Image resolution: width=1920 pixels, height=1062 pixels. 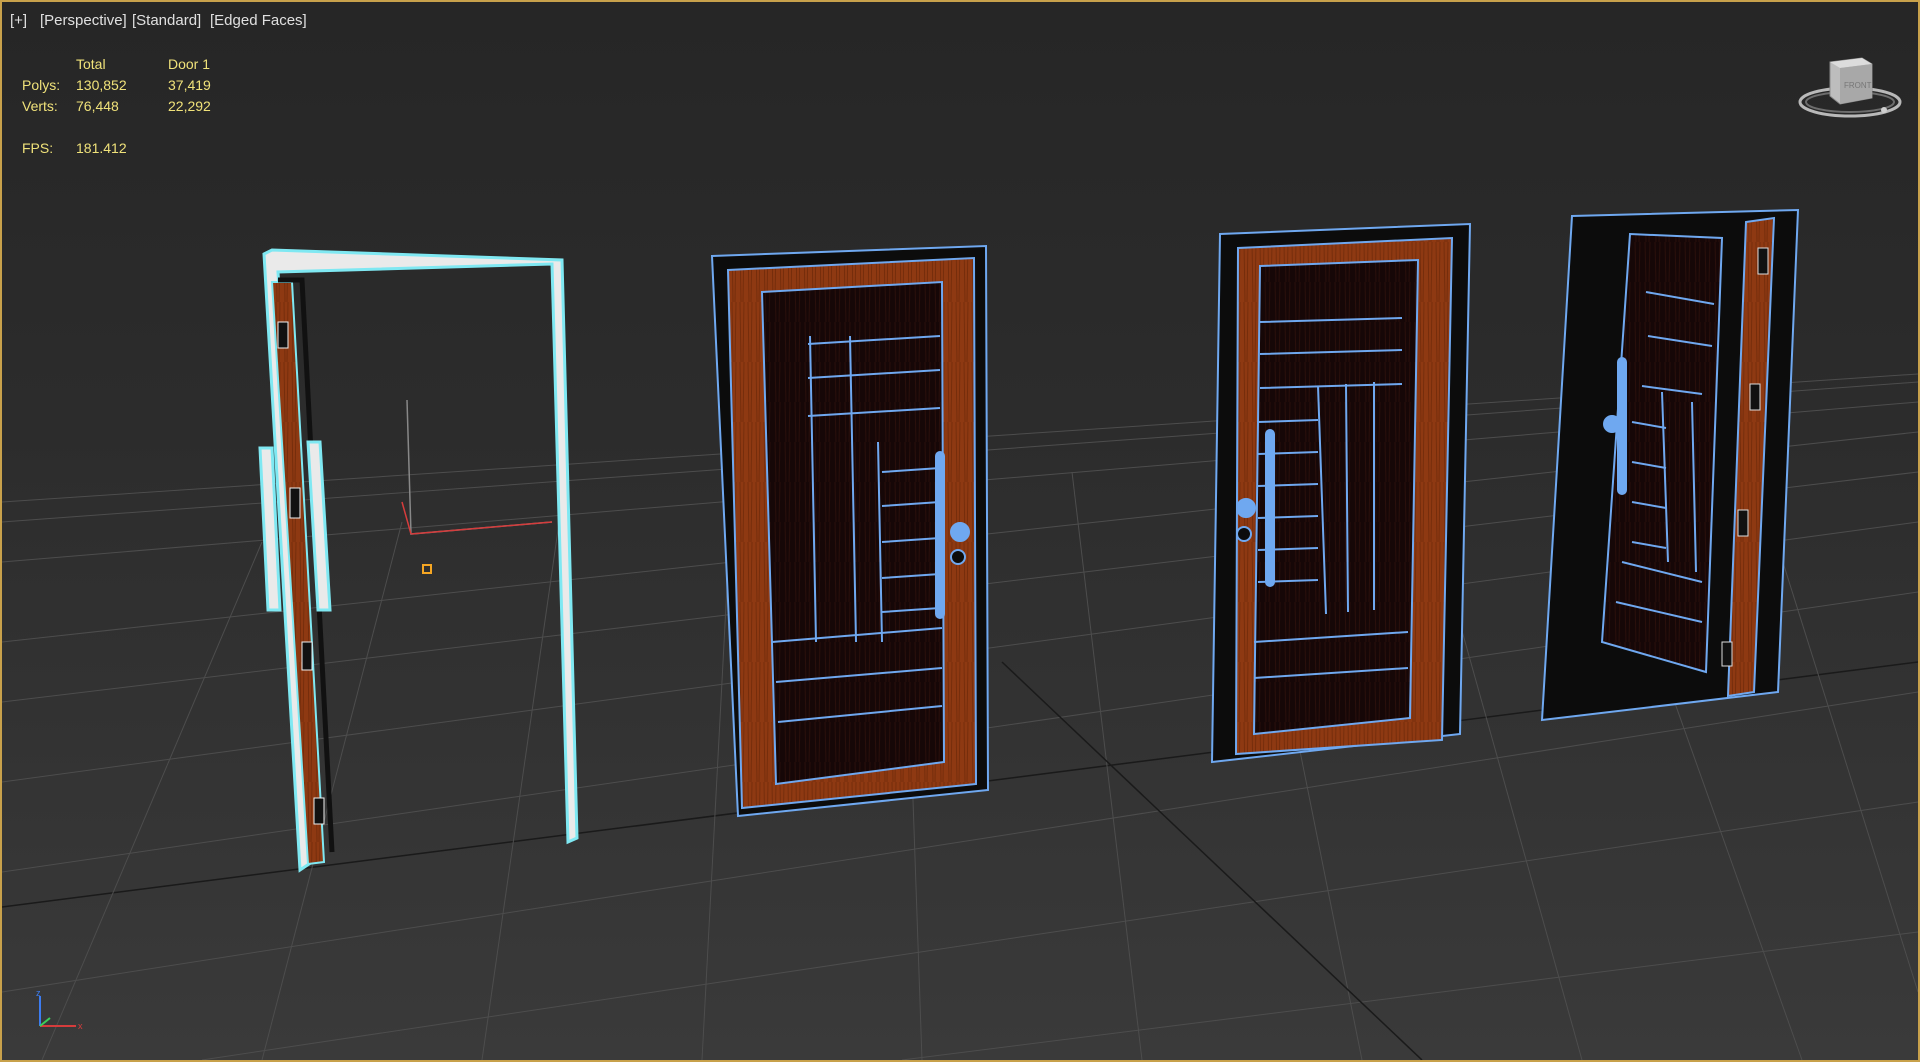 I want to click on axis-x-label: x, so click(x=80, y=1026).